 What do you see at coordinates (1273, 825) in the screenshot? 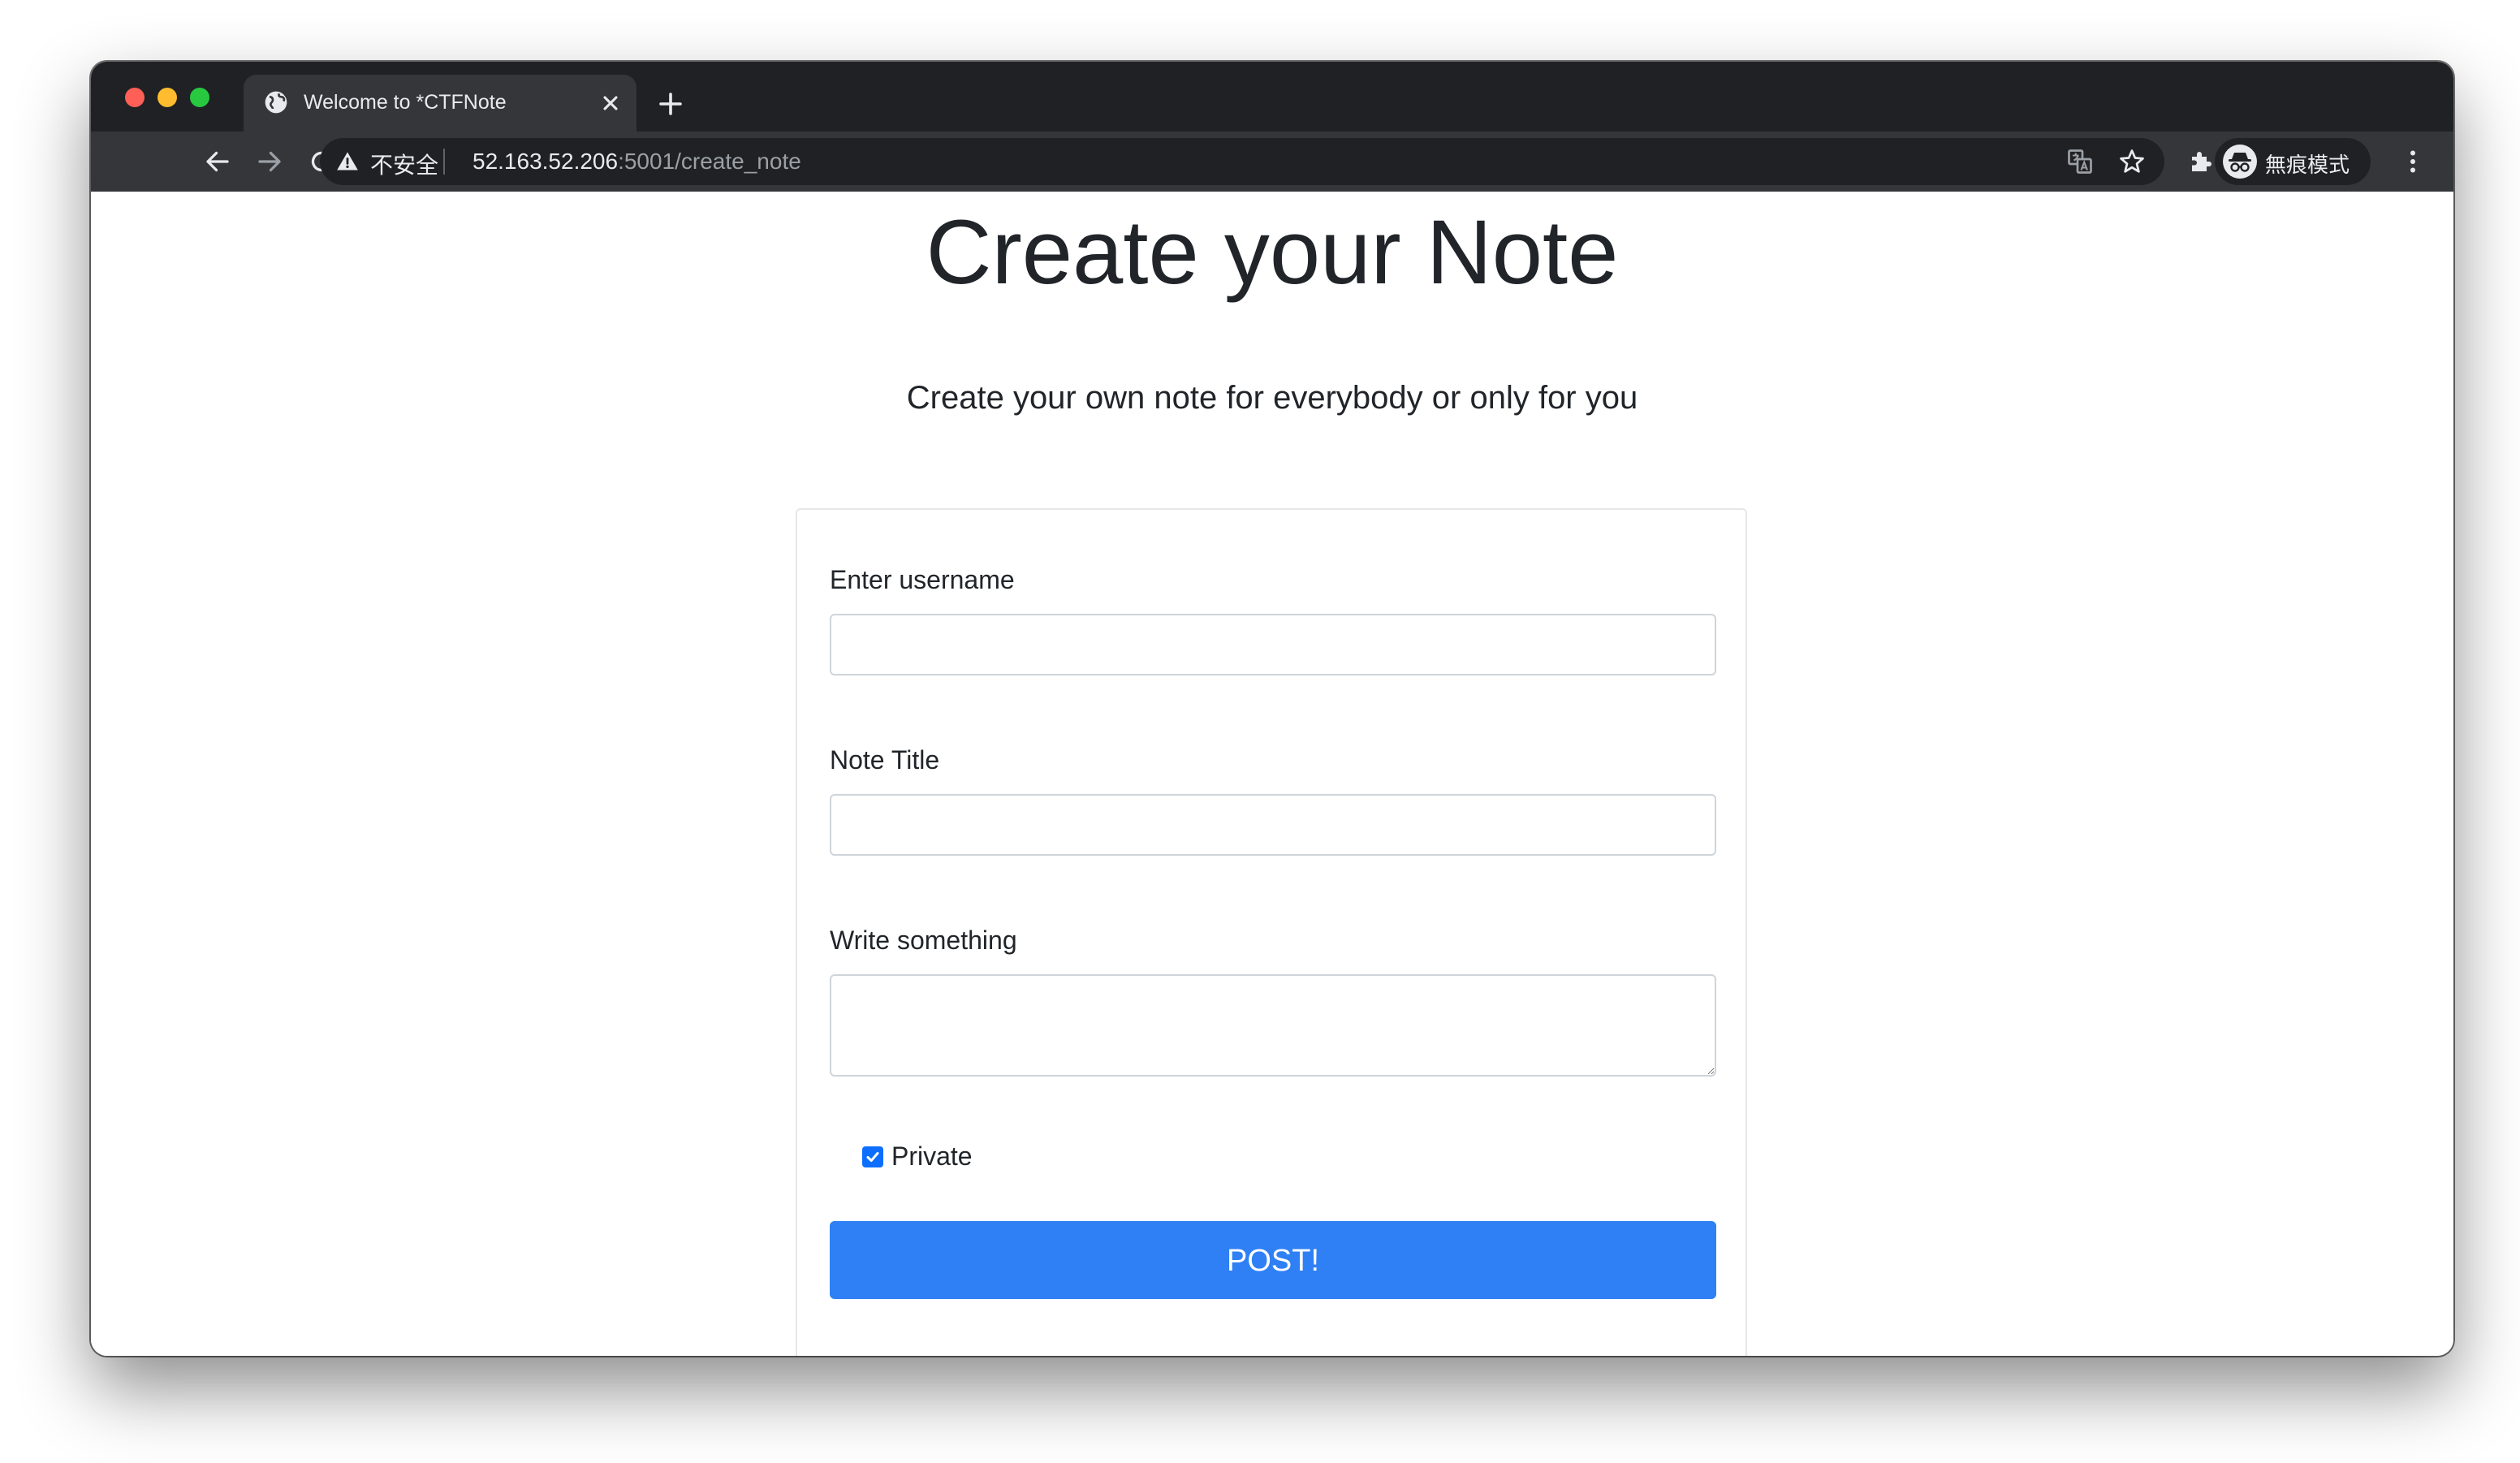
I see `note-title-input` at bounding box center [1273, 825].